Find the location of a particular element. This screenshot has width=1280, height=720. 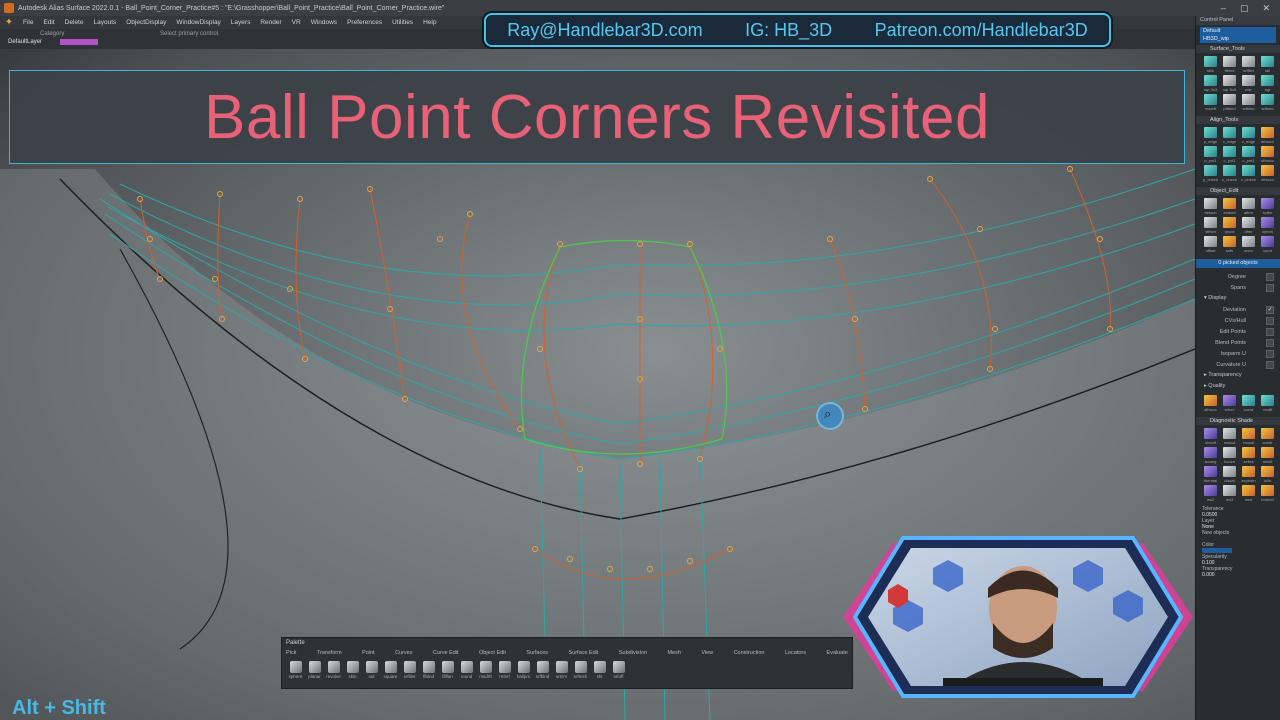

palette-tab: Locators is located at coordinates (795, 654).